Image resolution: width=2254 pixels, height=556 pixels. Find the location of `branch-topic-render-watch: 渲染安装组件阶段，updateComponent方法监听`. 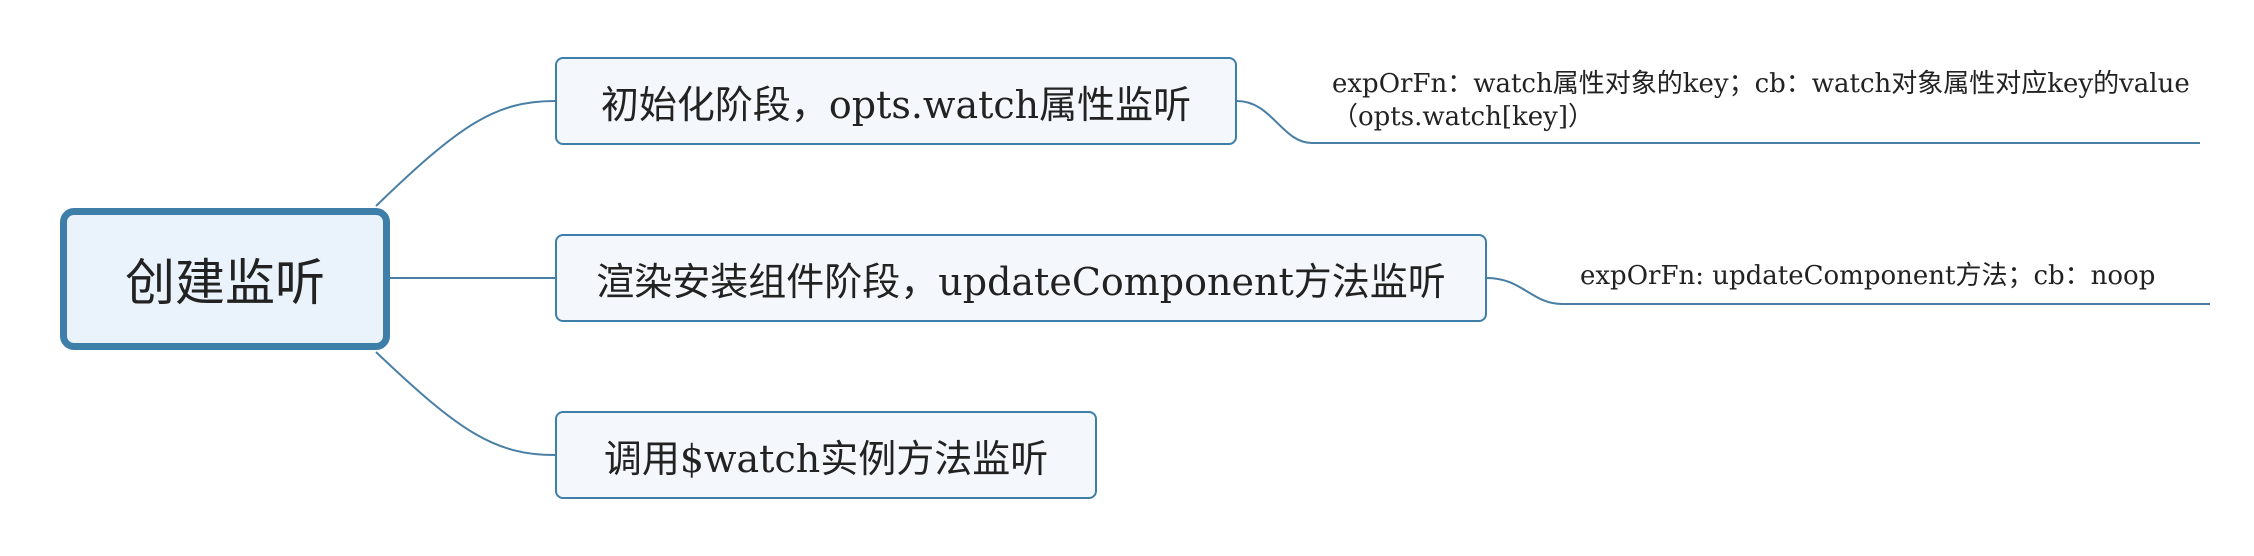

branch-topic-render-watch: 渲染安装组件阶段，updateComponent方法监听 is located at coordinates (1021, 278).